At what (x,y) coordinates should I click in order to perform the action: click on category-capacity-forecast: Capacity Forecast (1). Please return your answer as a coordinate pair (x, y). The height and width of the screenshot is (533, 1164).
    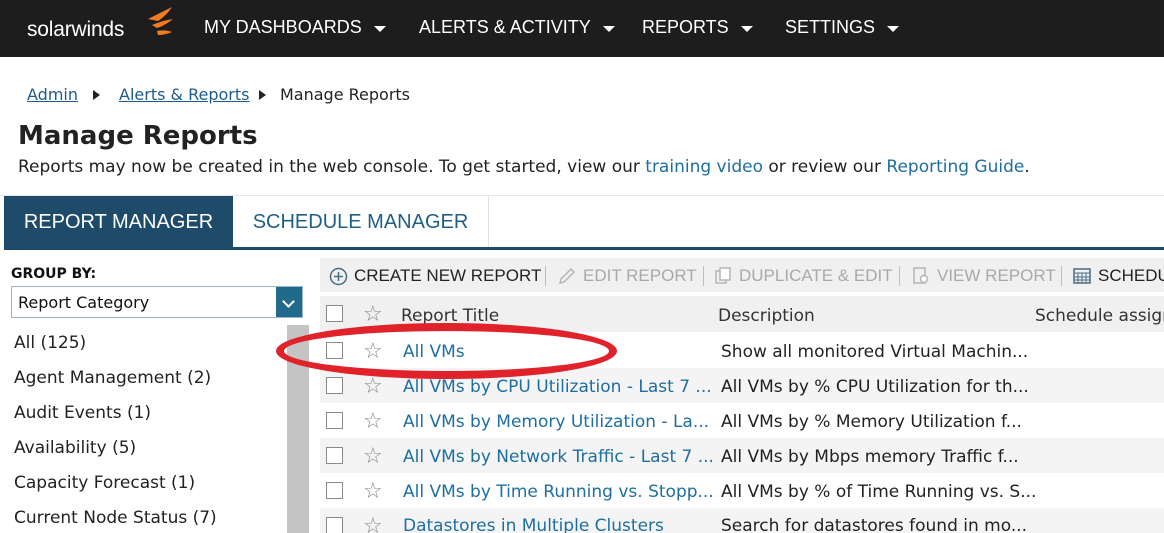
    Looking at the image, I should click on (104, 483).